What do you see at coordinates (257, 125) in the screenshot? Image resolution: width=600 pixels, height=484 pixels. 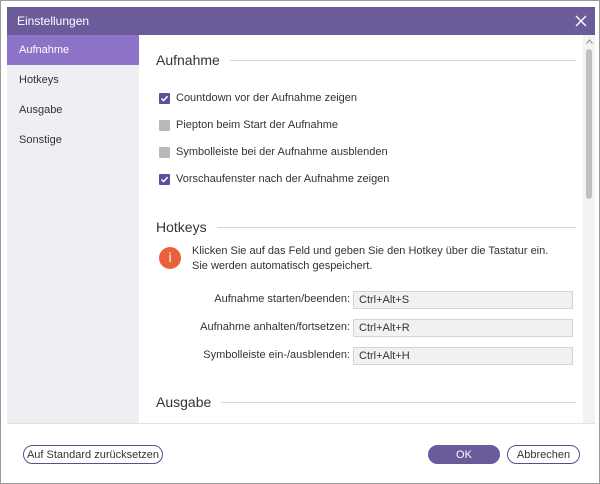 I see `option-label: Piepton beim Start der Aufnahme` at bounding box center [257, 125].